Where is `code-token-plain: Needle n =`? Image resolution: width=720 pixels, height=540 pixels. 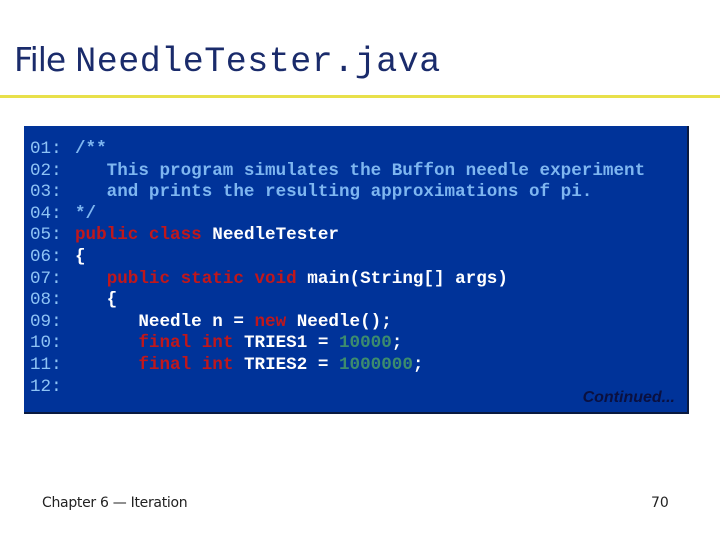
code-token-plain: Needle n = is located at coordinates (165, 321).